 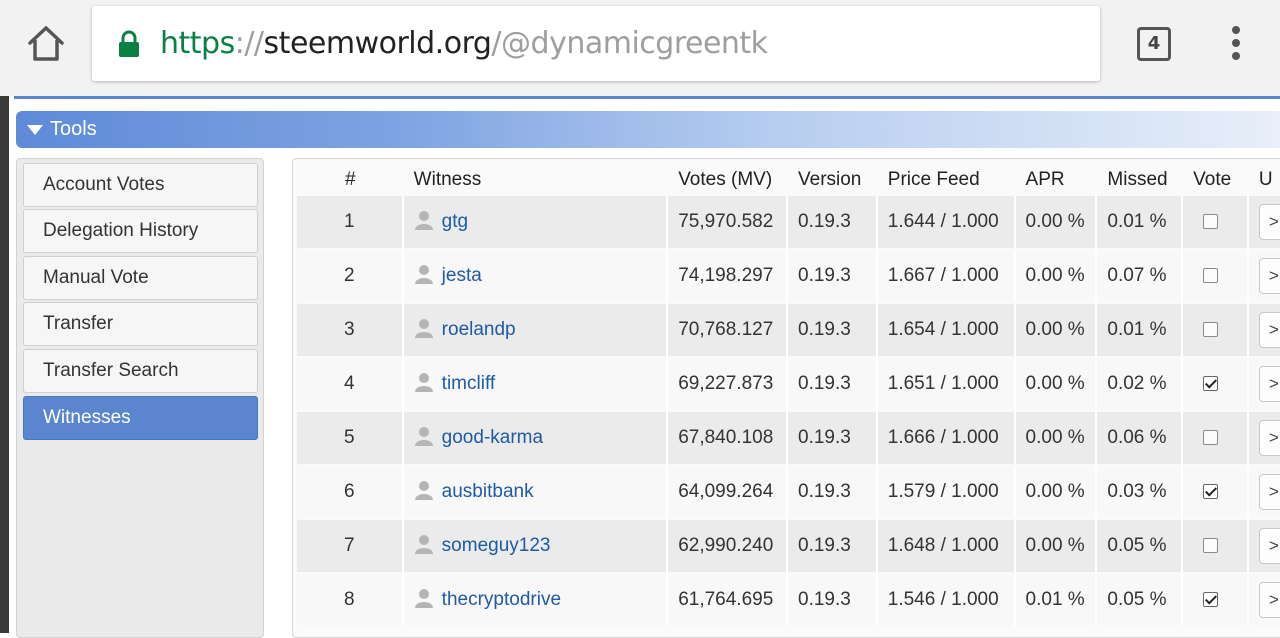 What do you see at coordinates (1236, 44) in the screenshot?
I see `more-menu-icon` at bounding box center [1236, 44].